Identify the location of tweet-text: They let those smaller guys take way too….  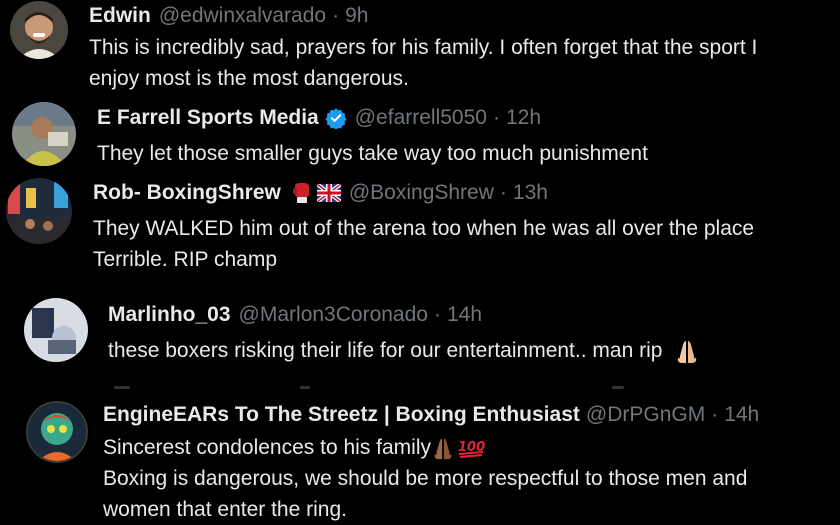
(372, 153).